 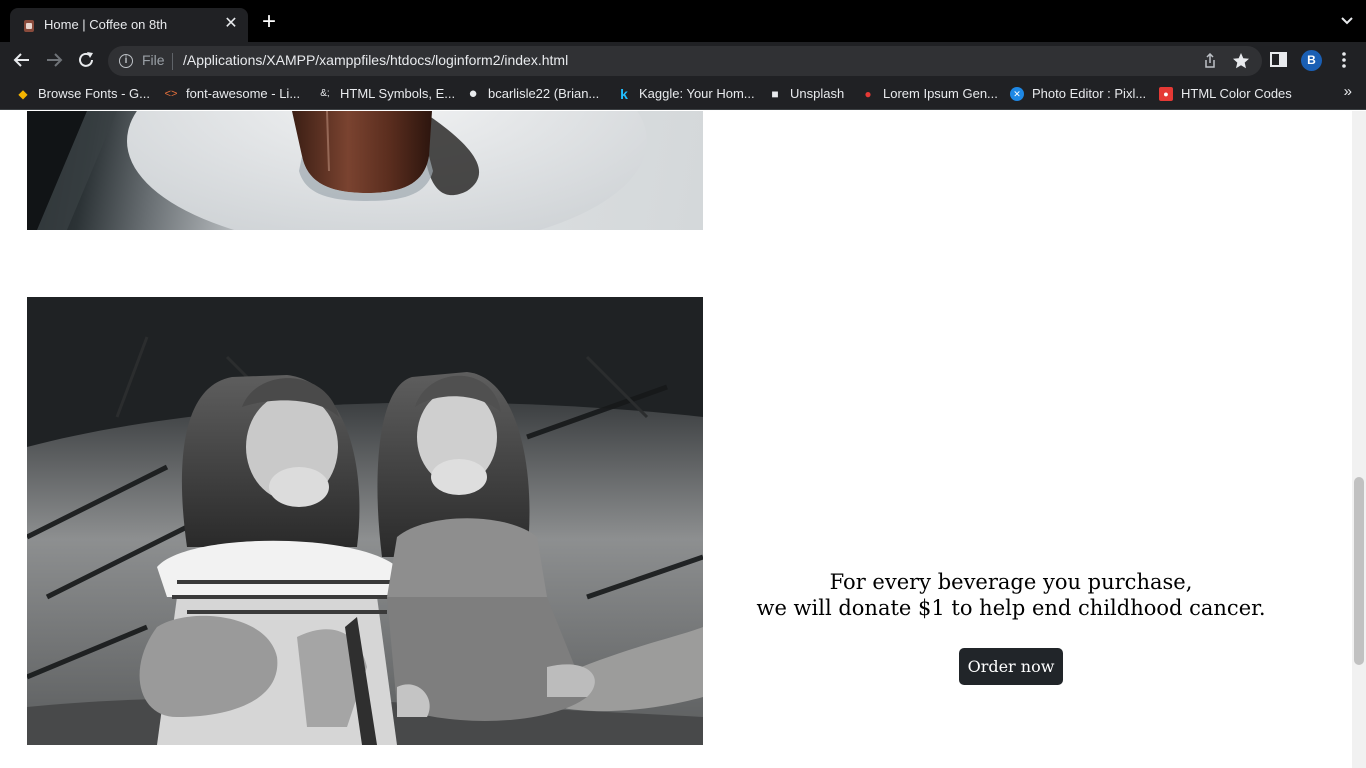 I want to click on bookmark-star-icon, so click(x=1241, y=61).